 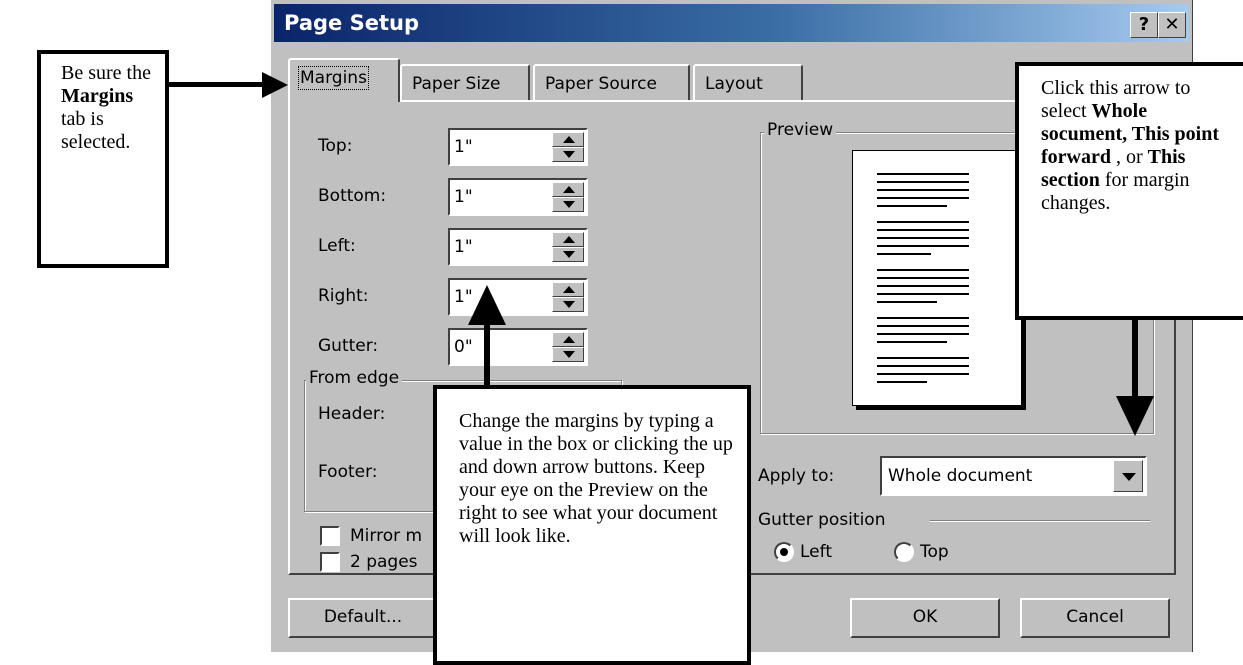 What do you see at coordinates (330, 536) in the screenshot?
I see `mirror-margins-checkbox` at bounding box center [330, 536].